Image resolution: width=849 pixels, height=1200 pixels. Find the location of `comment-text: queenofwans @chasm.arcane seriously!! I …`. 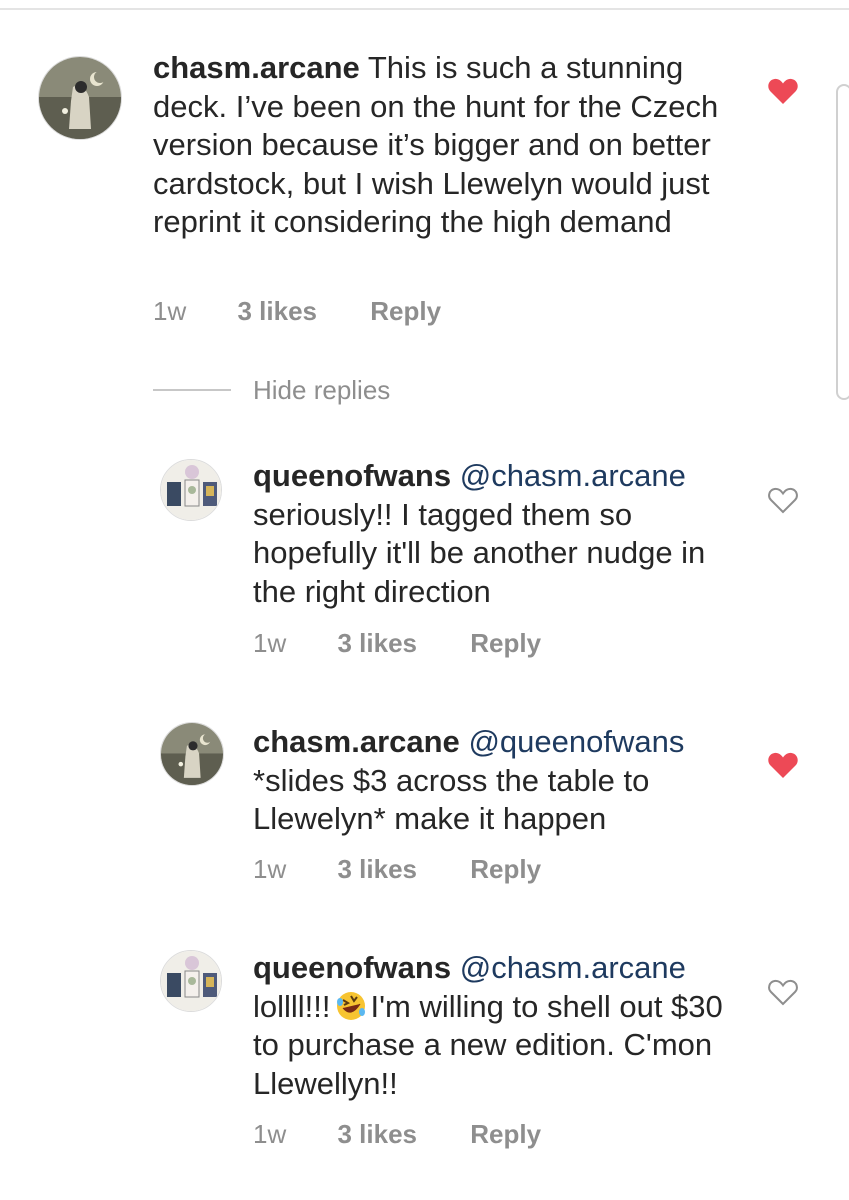

comment-text: queenofwans @chasm.arcane seriously!! I … is located at coordinates (500, 534).